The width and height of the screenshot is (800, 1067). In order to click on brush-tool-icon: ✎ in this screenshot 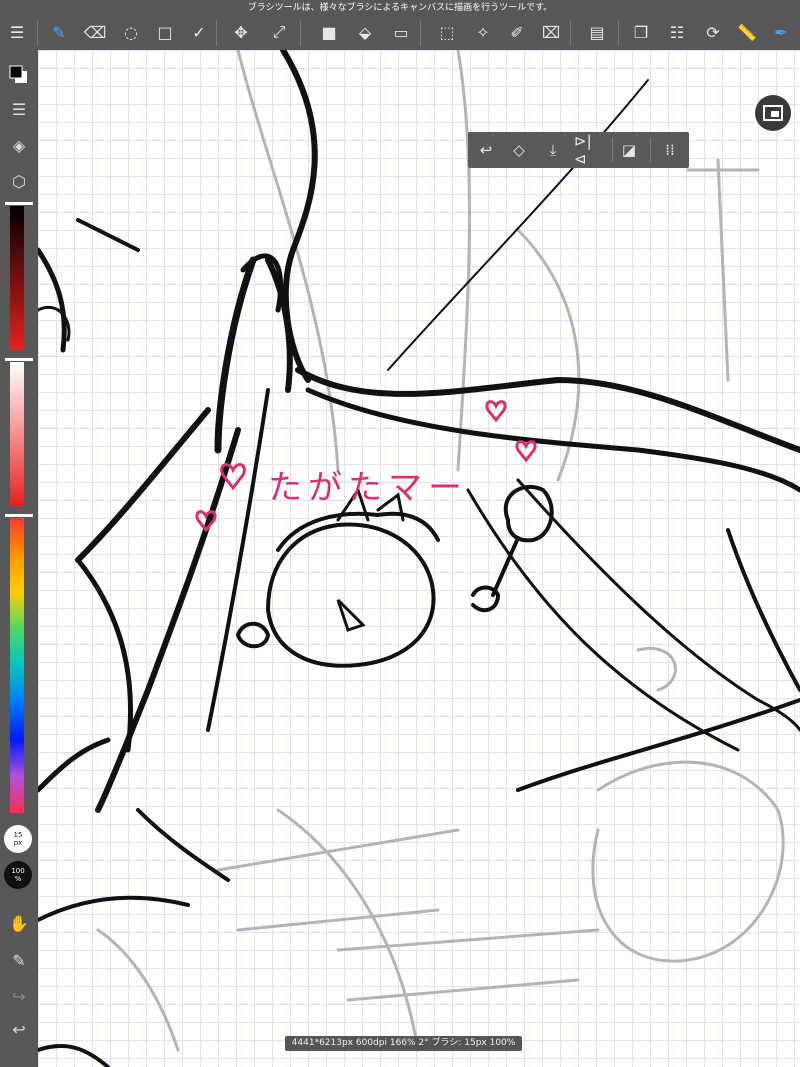, I will do `click(59, 32)`.